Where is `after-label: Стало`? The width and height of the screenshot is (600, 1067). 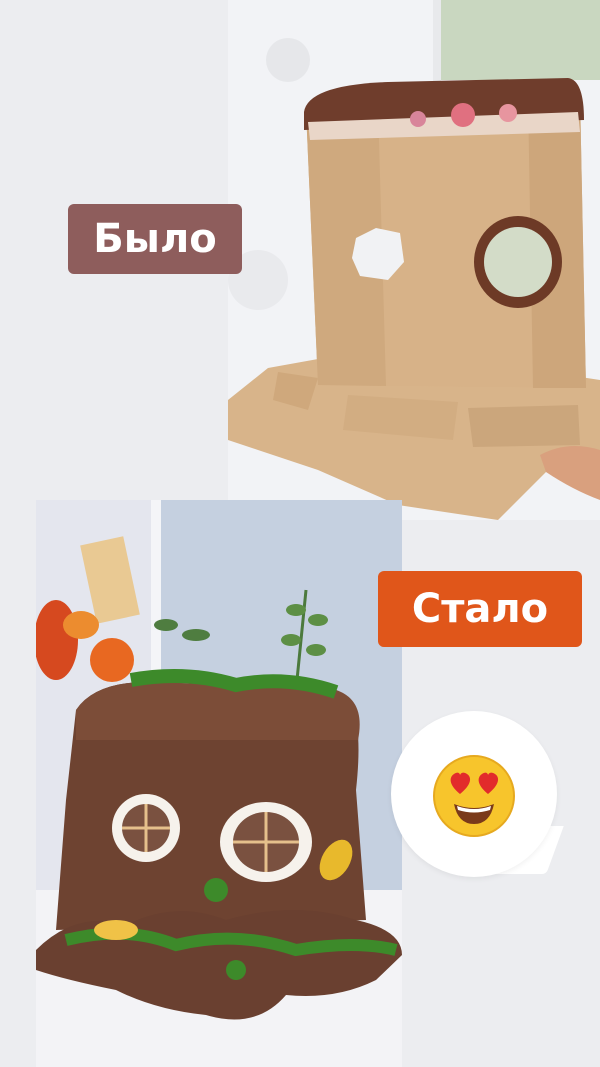 after-label: Стало is located at coordinates (480, 609).